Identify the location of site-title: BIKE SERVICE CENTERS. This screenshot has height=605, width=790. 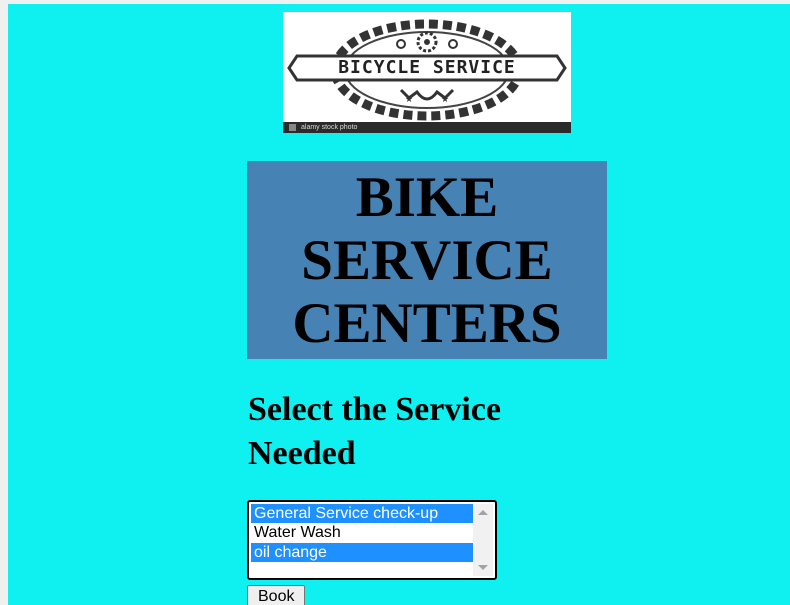
(426, 260).